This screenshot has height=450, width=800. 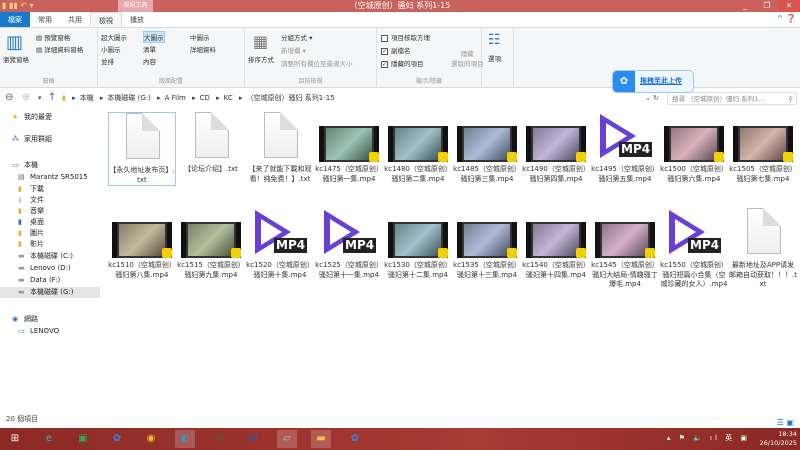 What do you see at coordinates (9, 97) in the screenshot?
I see `back-button: ⊖` at bounding box center [9, 97].